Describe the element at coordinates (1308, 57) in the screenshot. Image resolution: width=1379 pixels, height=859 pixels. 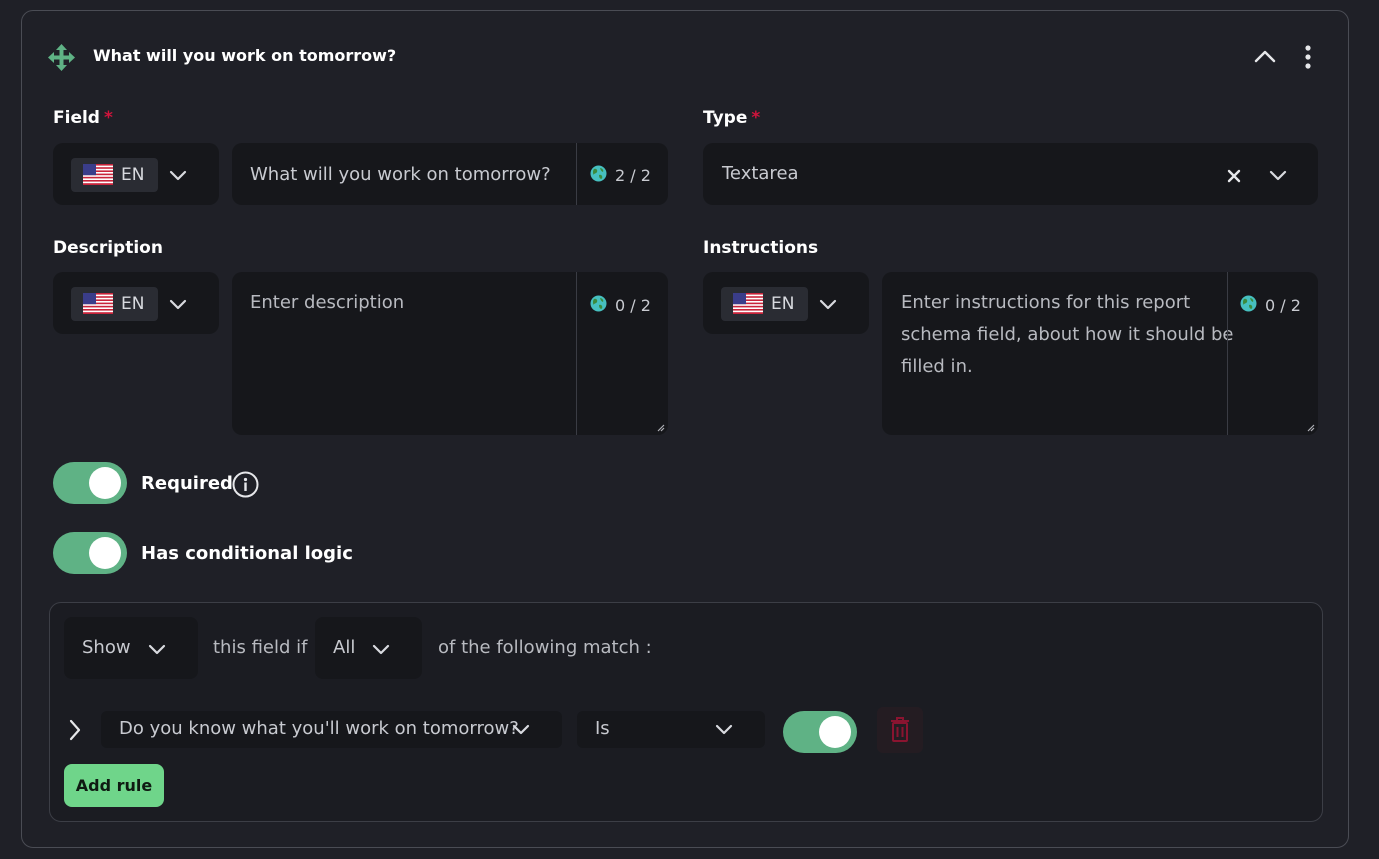
I see `more-vertical-icon` at that location.